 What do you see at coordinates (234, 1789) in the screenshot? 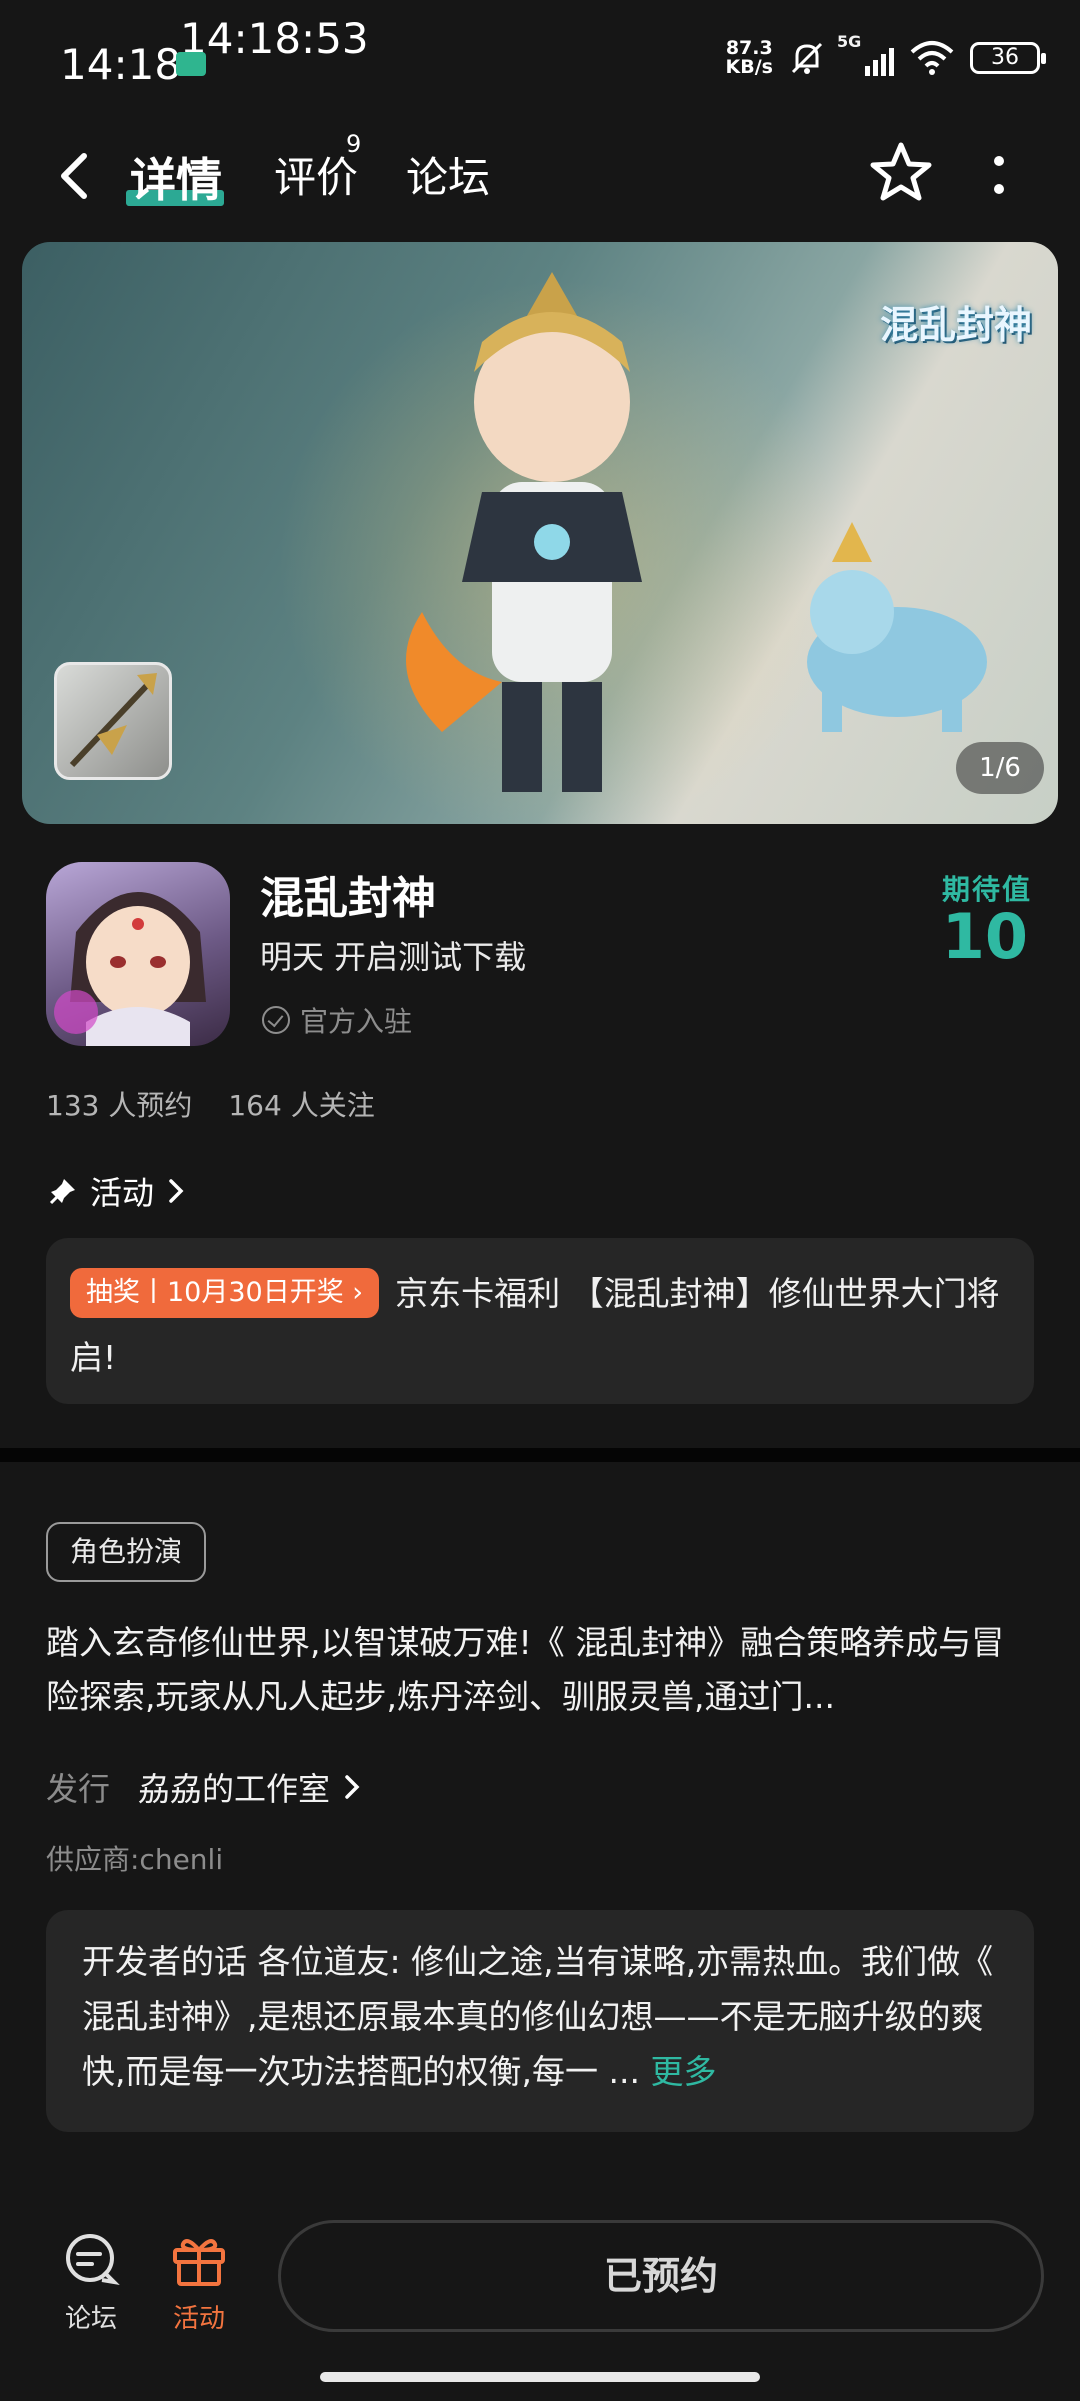
I see `publisher-name: 劦劦的工作室` at bounding box center [234, 1789].